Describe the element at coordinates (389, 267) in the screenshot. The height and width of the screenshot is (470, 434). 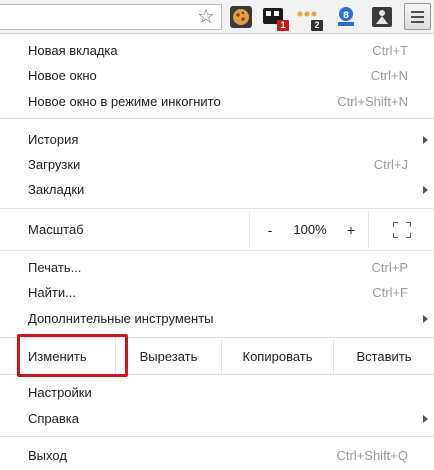
I see `menu-item-shortcut: Ctrl+P` at that location.